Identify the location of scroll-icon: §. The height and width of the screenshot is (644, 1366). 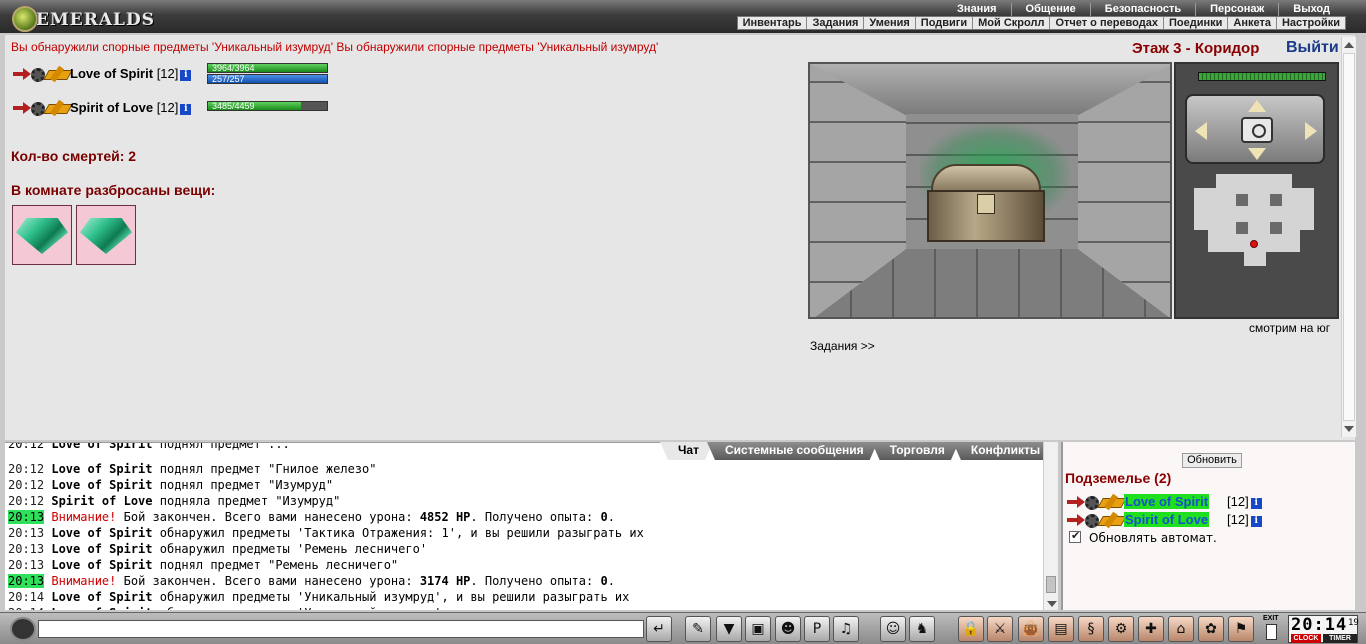
(1091, 629).